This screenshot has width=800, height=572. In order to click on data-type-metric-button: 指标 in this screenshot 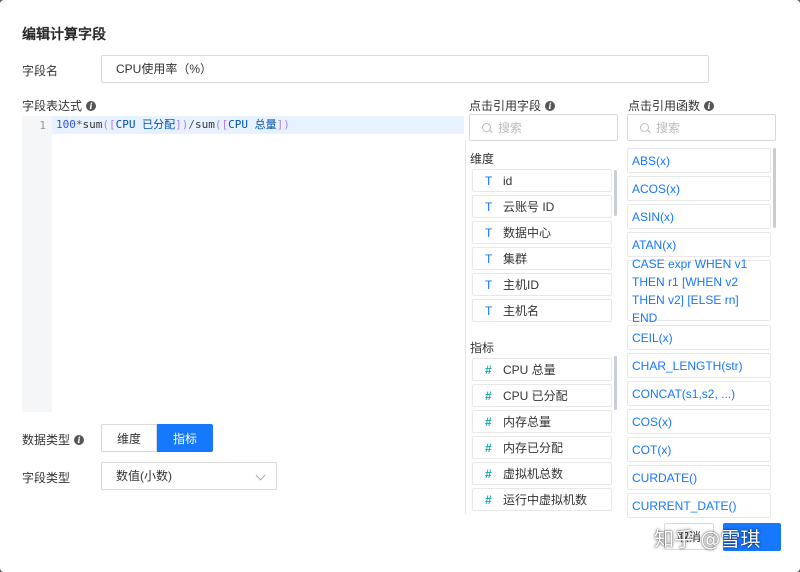, I will do `click(185, 438)`.